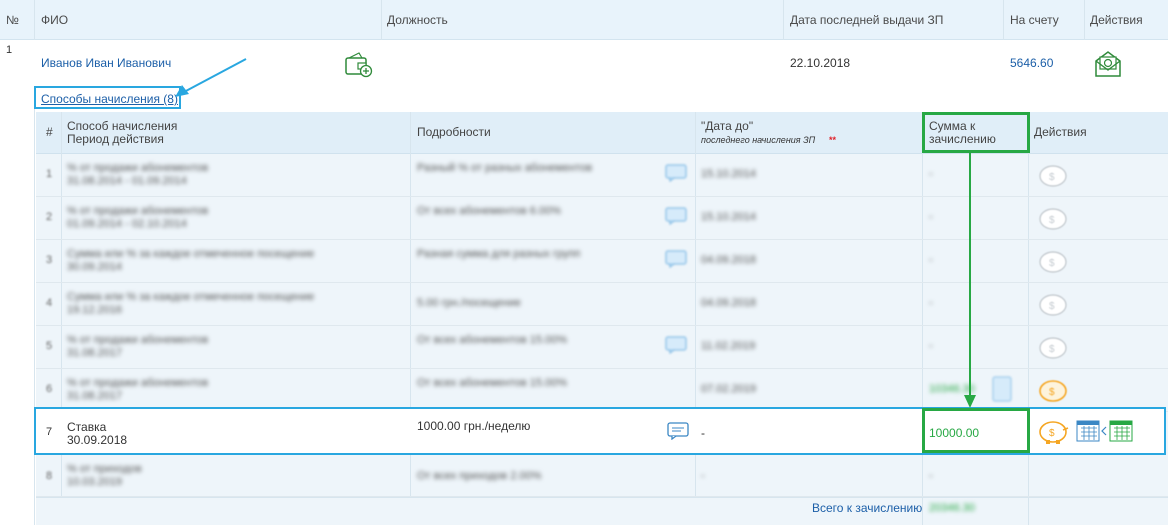 The height and width of the screenshot is (525, 1168). I want to click on row-period: 01.09.2014 - 02.10.2014, so click(127, 224).